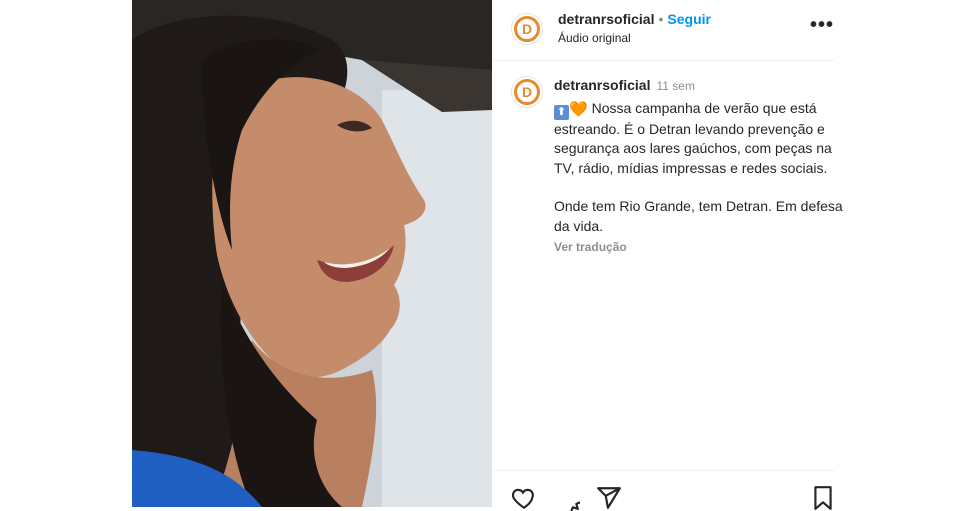  What do you see at coordinates (689, 19) in the screenshot?
I see `follow-button: Seguir` at bounding box center [689, 19].